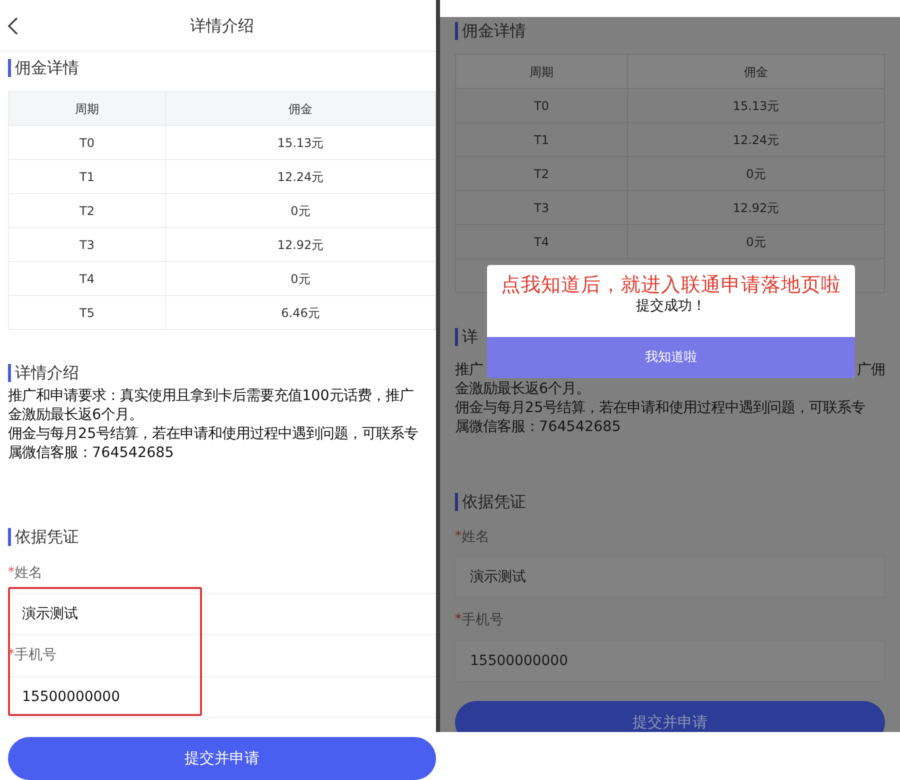 This screenshot has width=900, height=780. Describe the element at coordinates (222, 25) in the screenshot. I see `page-title: 详情介绍` at that location.